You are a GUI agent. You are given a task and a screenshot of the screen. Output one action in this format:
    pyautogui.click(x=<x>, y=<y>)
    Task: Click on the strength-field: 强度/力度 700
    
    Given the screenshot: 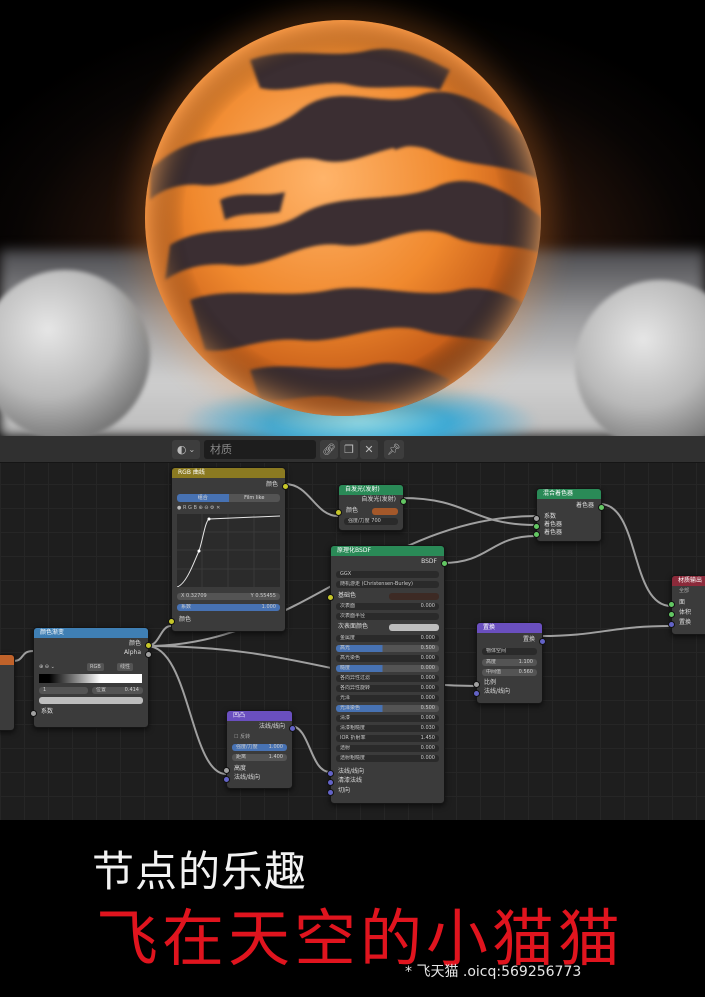 What is the action you would take?
    pyautogui.click(x=371, y=521)
    